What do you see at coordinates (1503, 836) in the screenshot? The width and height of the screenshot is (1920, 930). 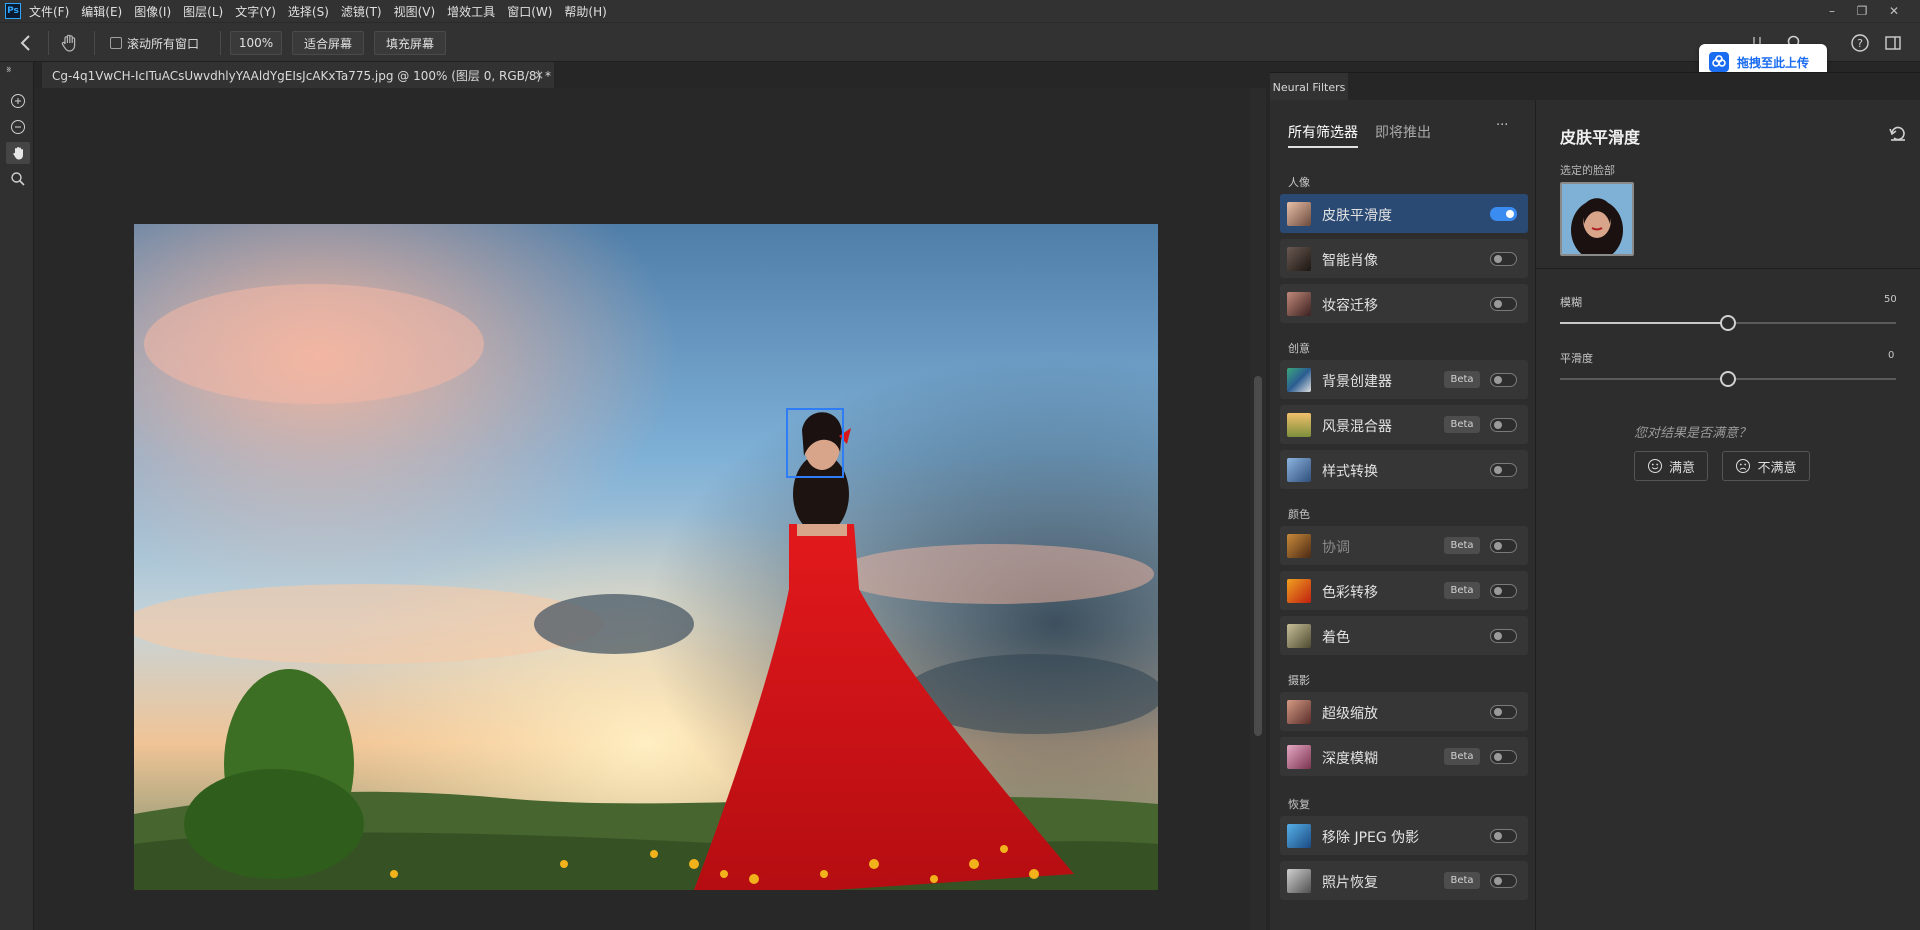 I see `filter-toggle-remove-jpeg-artifacts` at bounding box center [1503, 836].